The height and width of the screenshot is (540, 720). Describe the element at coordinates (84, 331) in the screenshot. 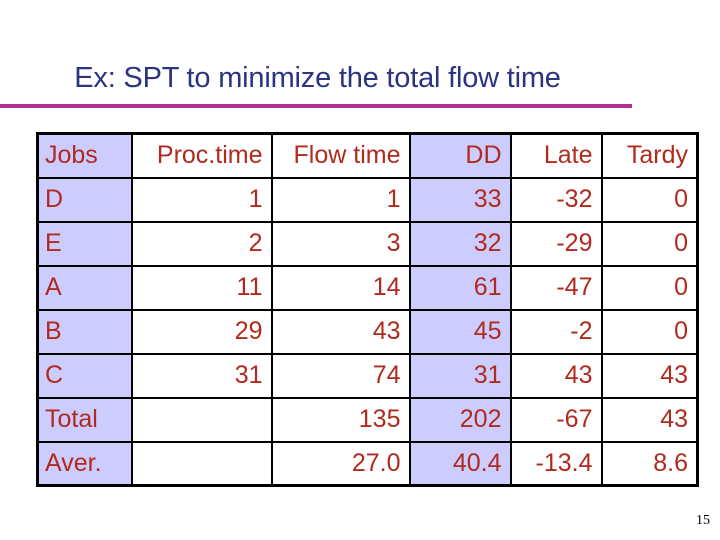

I see `cell-job: B` at that location.